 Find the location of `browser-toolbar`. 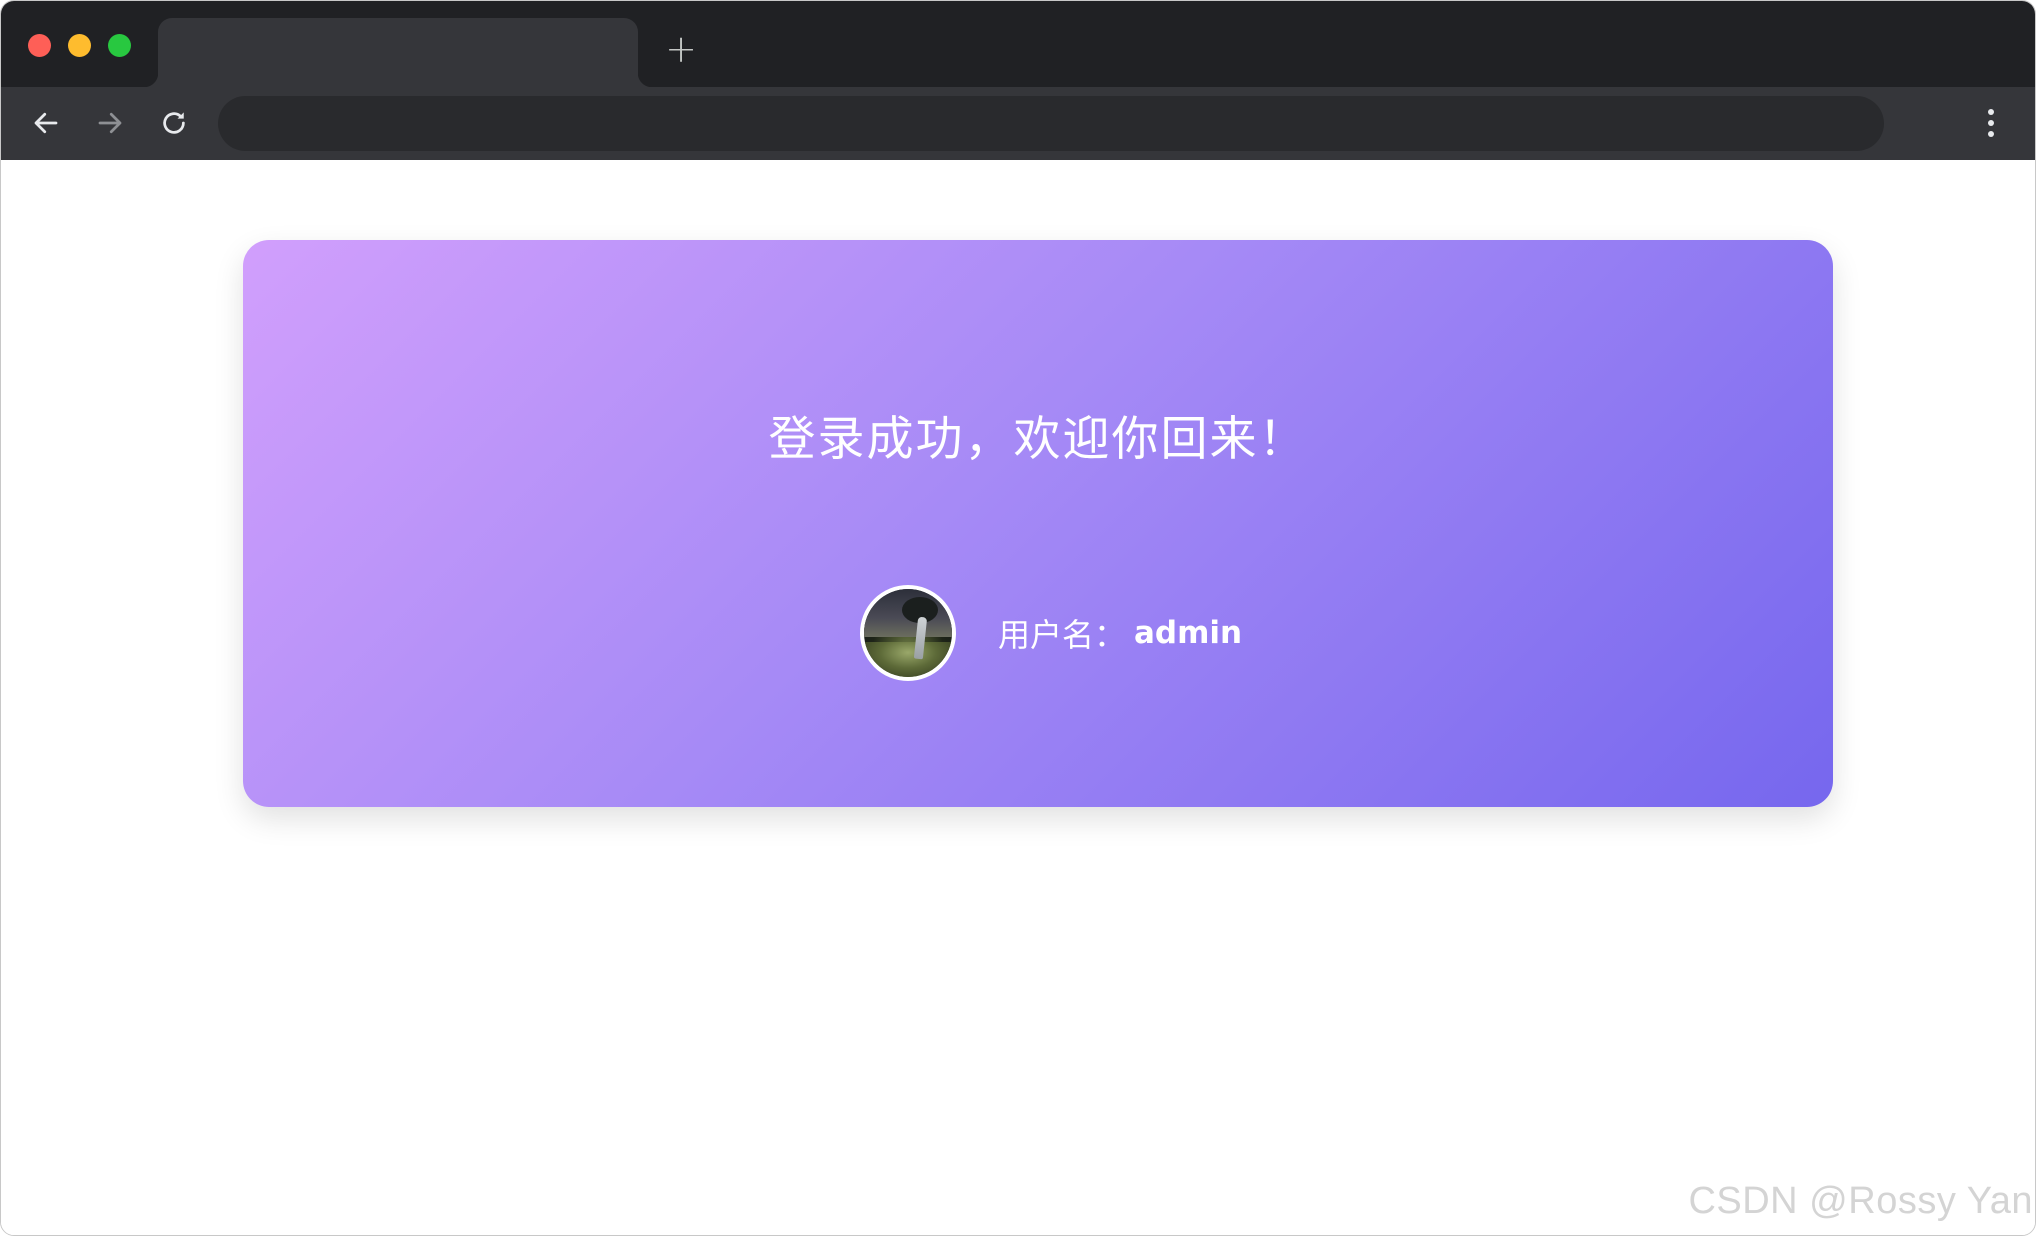

browser-toolbar is located at coordinates (1018, 123).